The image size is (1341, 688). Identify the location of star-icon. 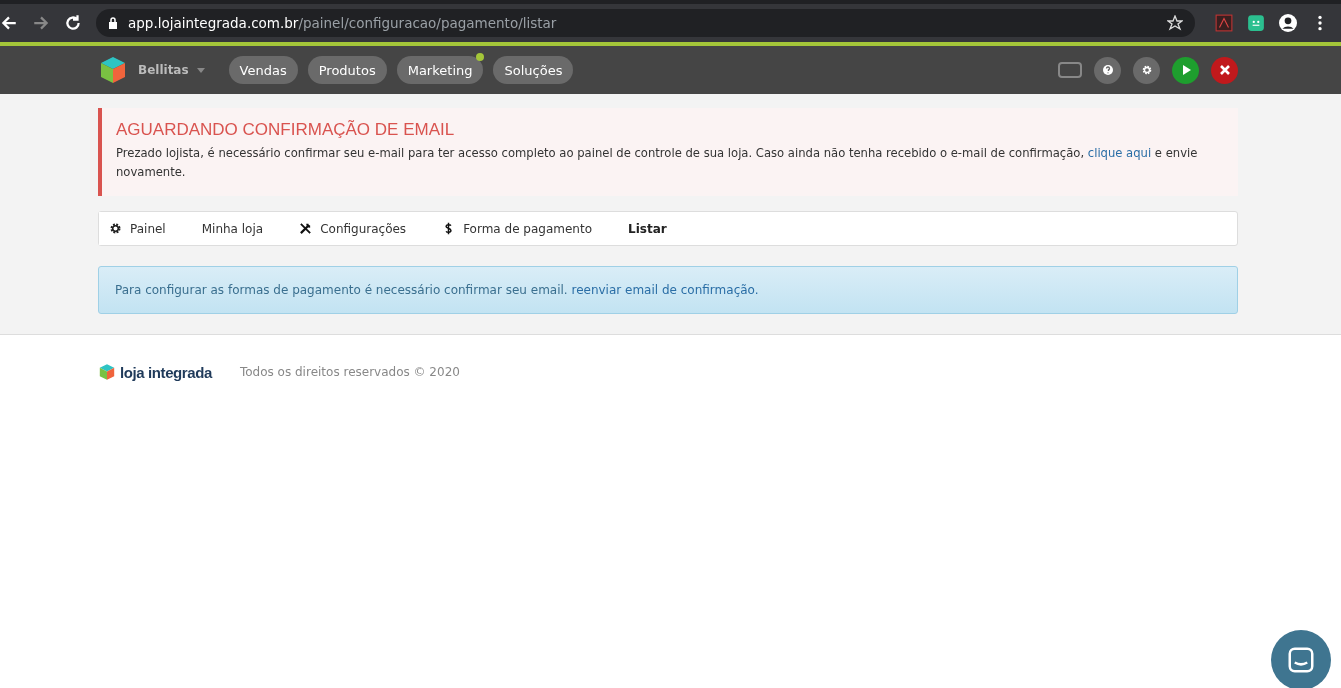
(1175, 23).